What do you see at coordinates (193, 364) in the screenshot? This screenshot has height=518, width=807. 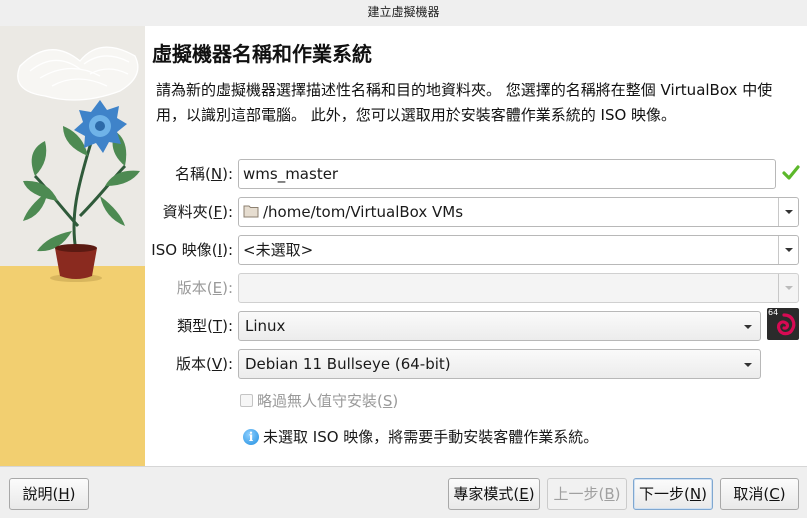 I see `version-label-text: 版本(` at bounding box center [193, 364].